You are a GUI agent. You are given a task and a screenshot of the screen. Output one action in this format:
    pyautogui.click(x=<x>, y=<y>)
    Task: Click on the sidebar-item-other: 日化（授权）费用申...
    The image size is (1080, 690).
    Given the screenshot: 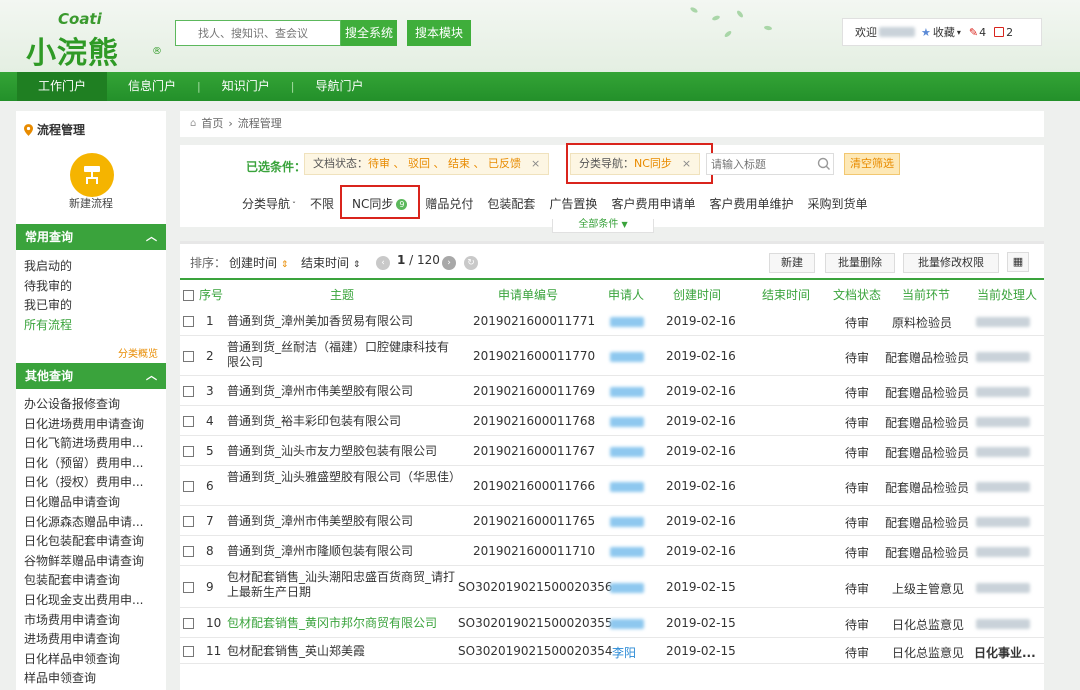 What is the action you would take?
    pyautogui.click(x=94, y=483)
    